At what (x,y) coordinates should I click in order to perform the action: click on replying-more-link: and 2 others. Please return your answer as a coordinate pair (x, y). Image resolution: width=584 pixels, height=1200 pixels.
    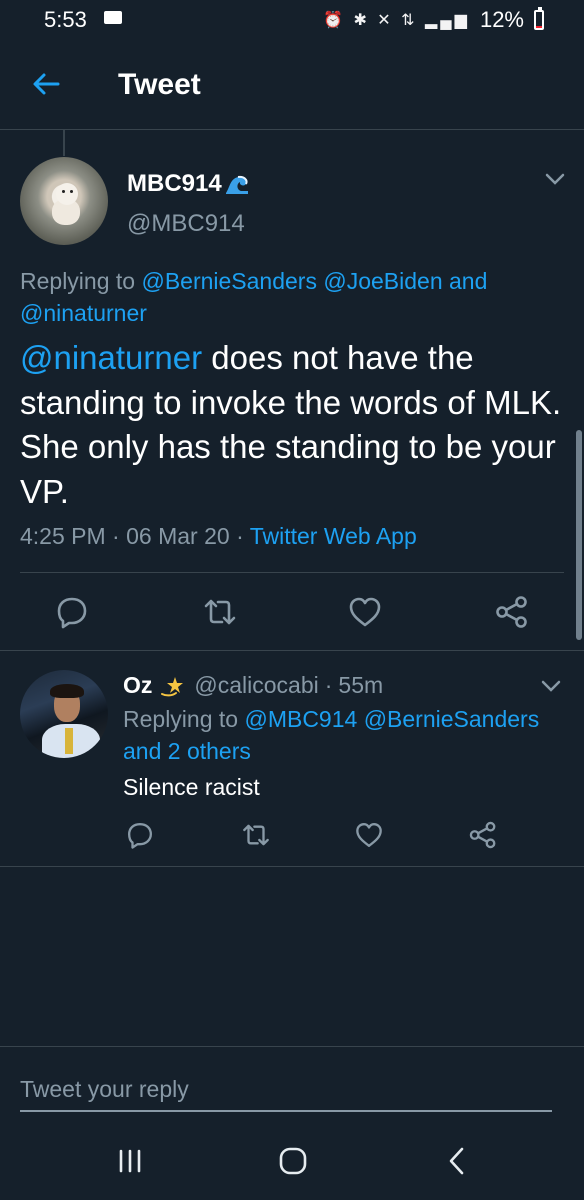
    Looking at the image, I should click on (187, 751).